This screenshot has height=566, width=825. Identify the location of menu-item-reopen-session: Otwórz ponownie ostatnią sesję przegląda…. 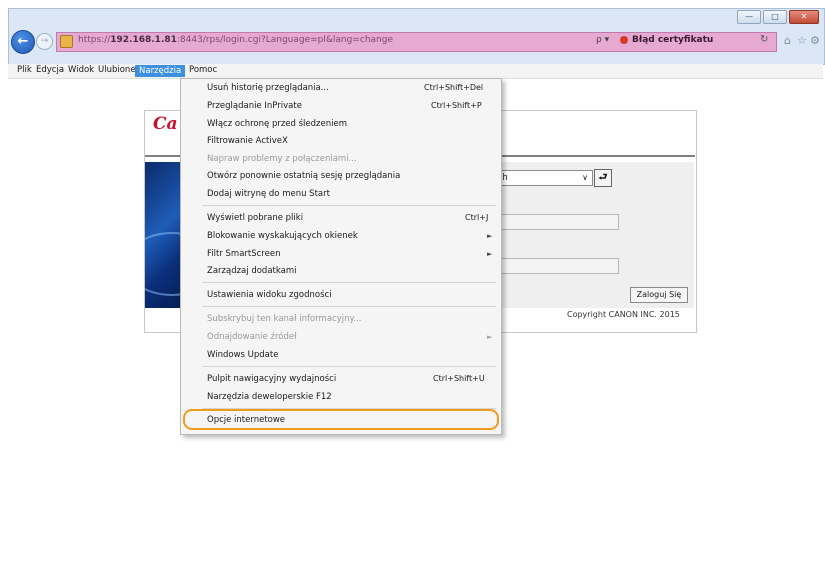
(303, 176).